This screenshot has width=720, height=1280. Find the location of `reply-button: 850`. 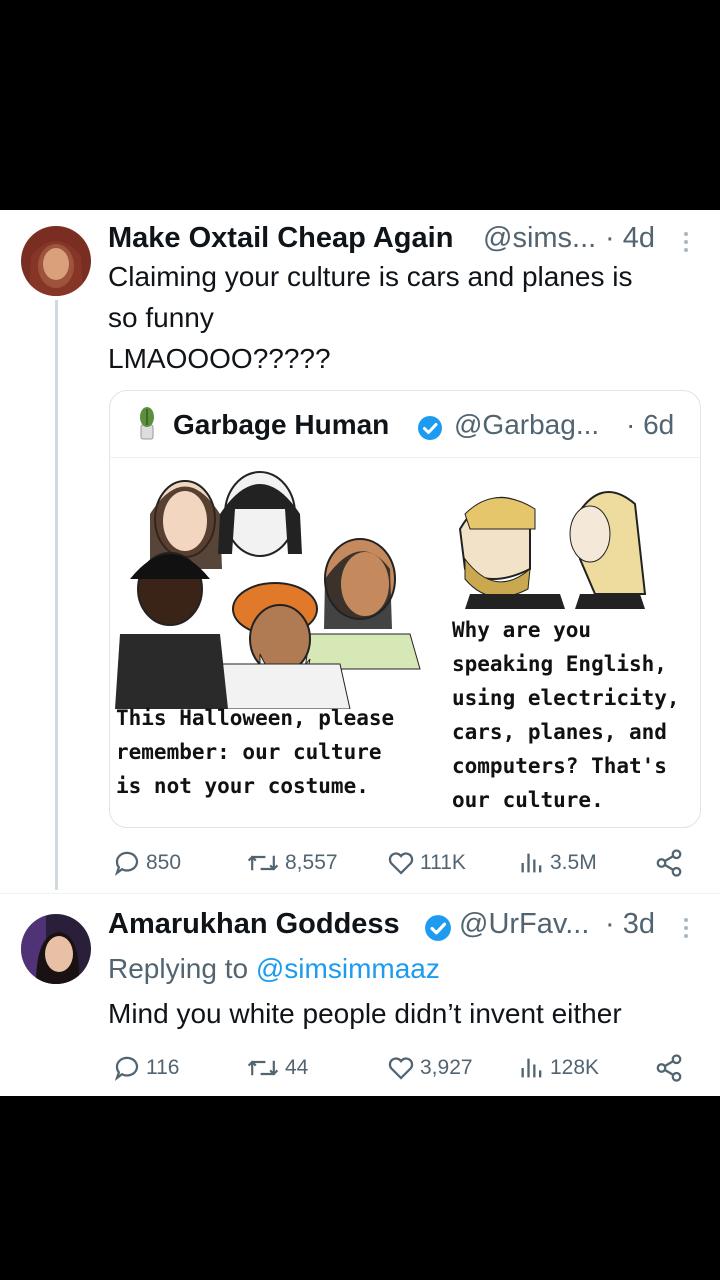

reply-button: 850 is located at coordinates (146, 863).